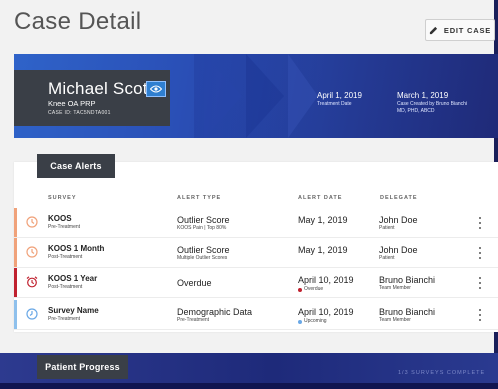  What do you see at coordinates (320, 198) in the screenshot?
I see `column-header-alert-date: ALERT DATE` at bounding box center [320, 198].